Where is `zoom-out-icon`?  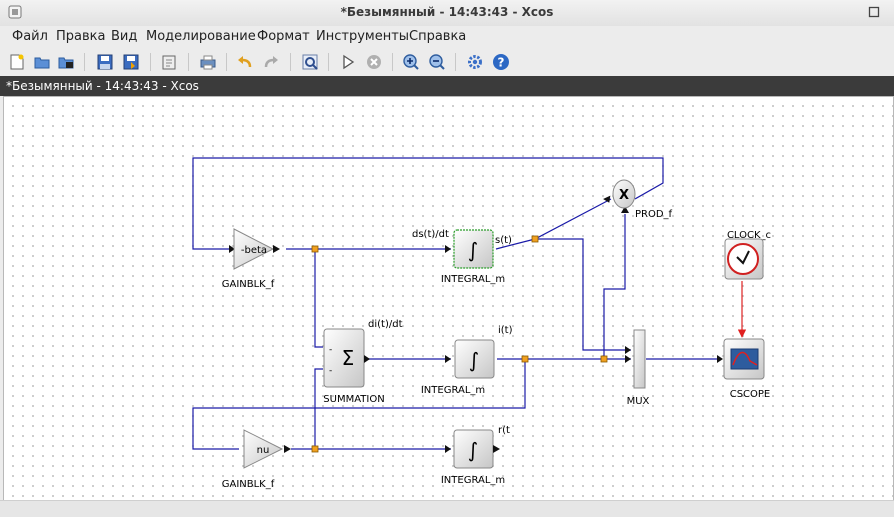
zoom-out-icon is located at coordinates (437, 62).